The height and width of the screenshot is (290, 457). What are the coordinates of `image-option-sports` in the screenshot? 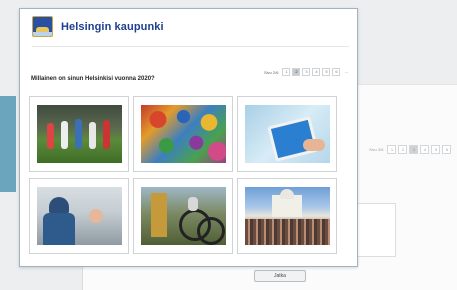 It's located at (79, 134).